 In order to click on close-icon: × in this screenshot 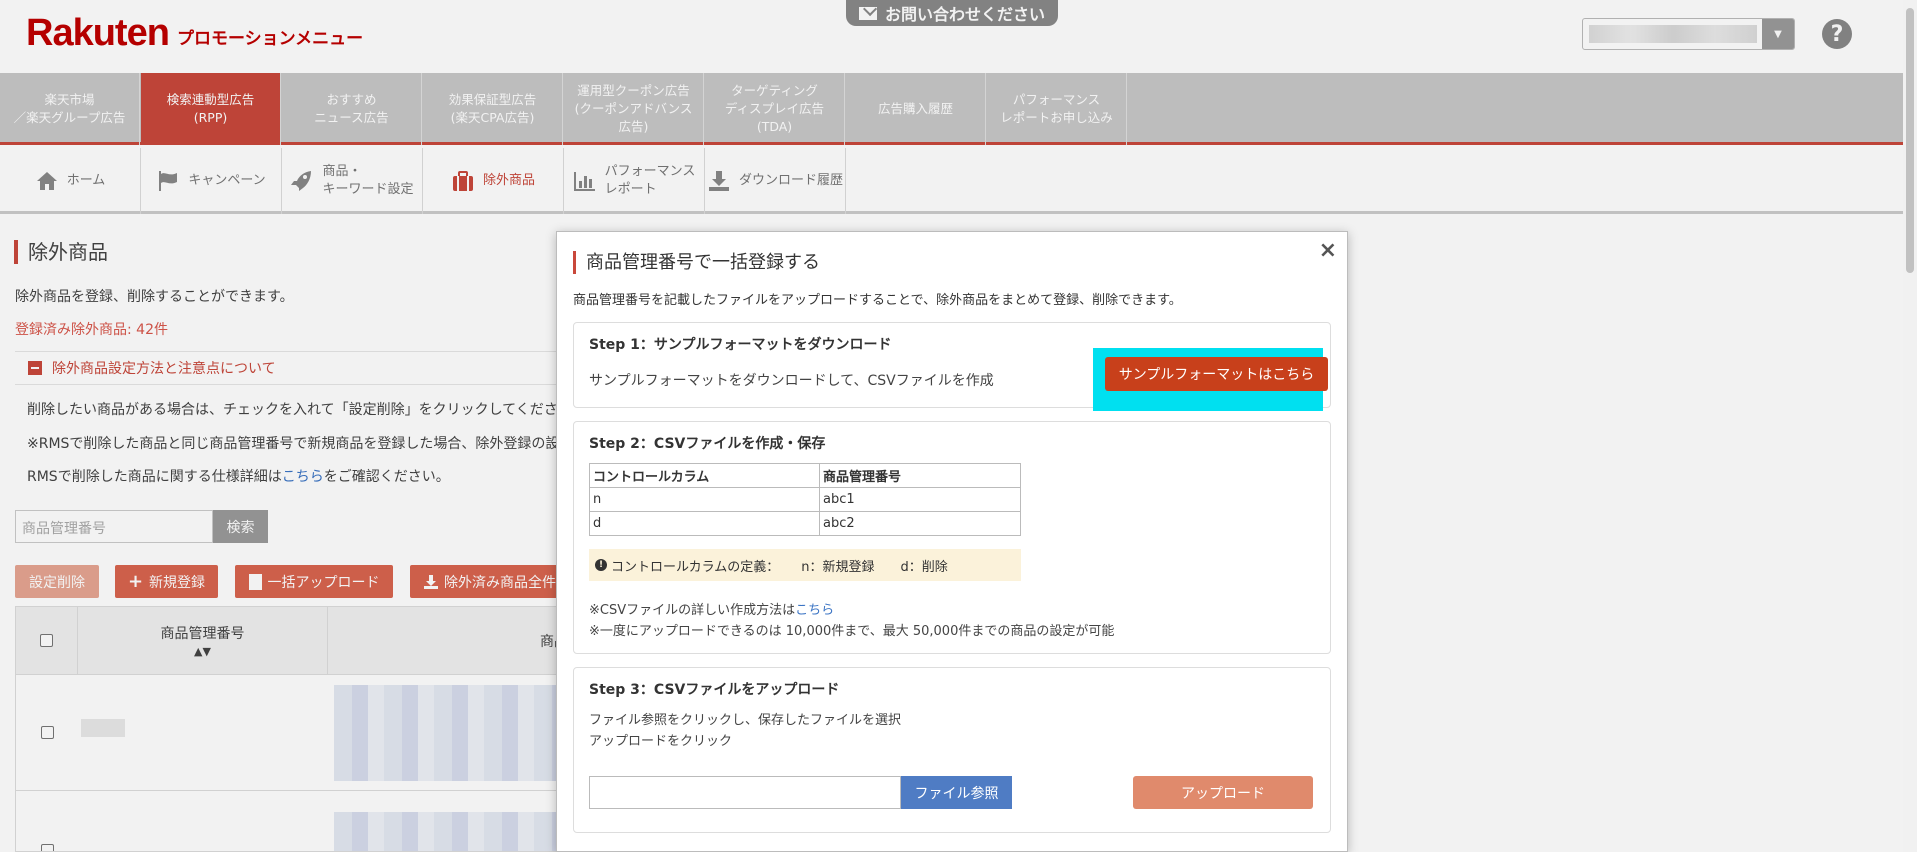, I will do `click(1328, 250)`.